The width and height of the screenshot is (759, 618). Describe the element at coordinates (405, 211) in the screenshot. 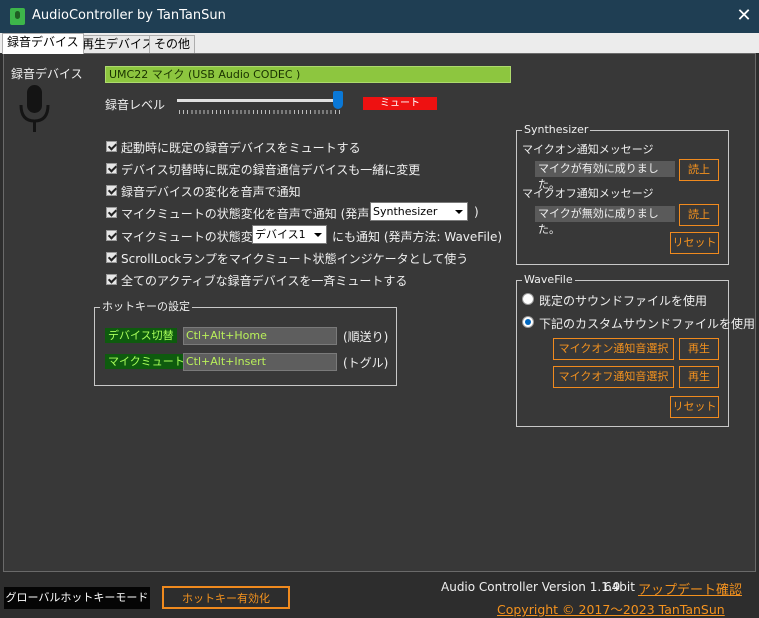

I see `voice-method-value: Synthesizer` at that location.